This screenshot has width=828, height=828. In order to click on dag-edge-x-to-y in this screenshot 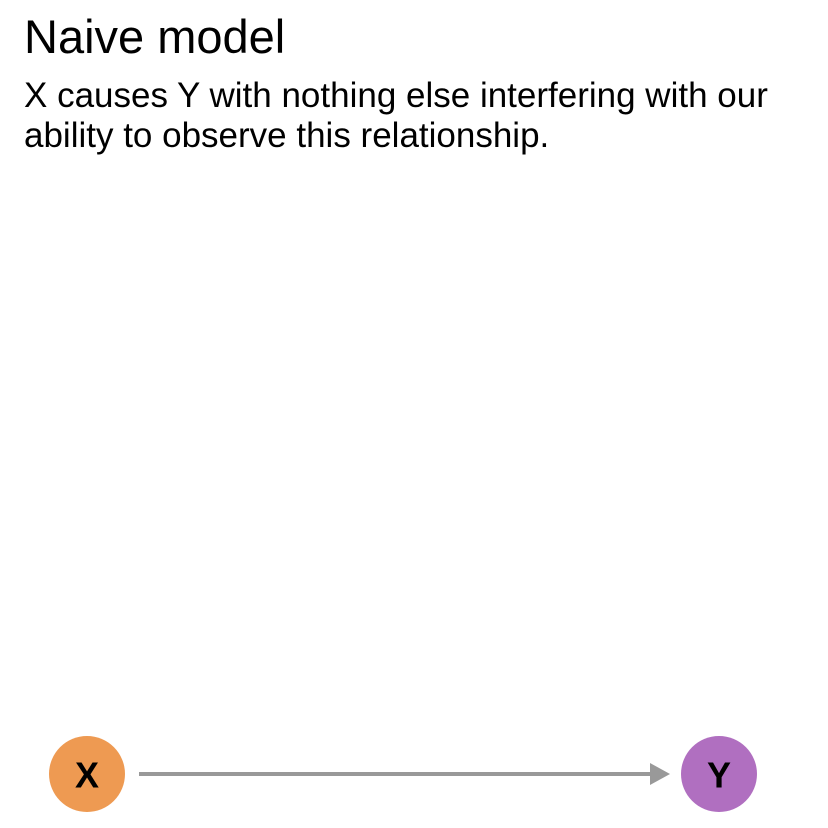, I will do `click(404, 774)`.